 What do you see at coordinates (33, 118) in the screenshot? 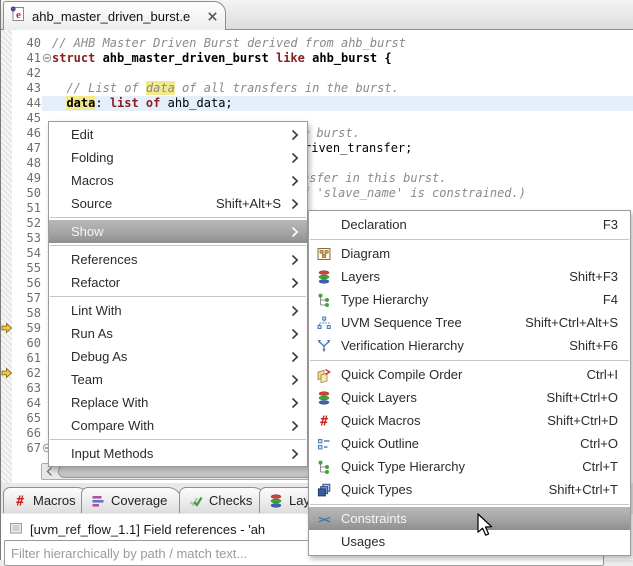
I see `line-number: 45` at bounding box center [33, 118].